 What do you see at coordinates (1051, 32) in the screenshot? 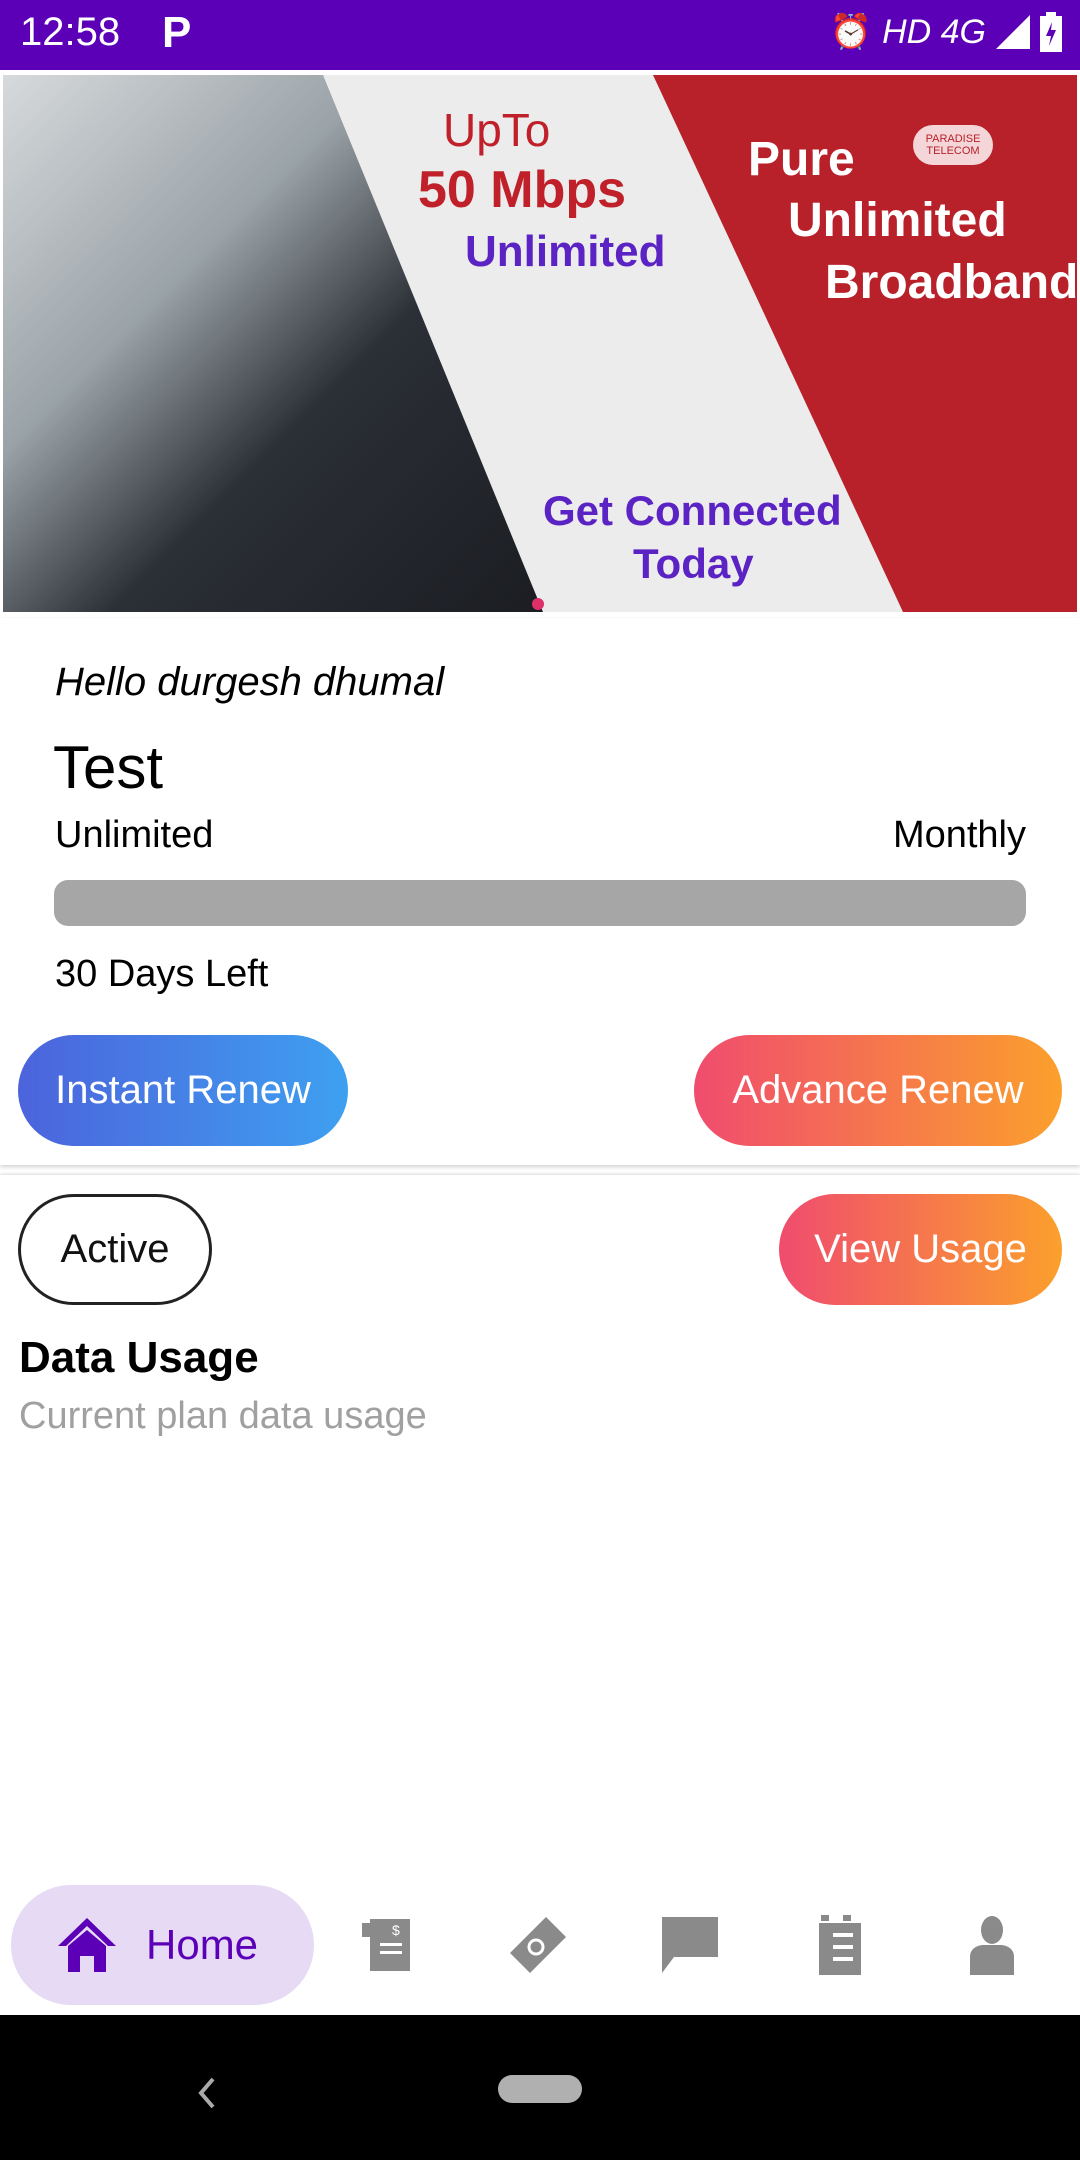
I see `battery-charging-icon` at bounding box center [1051, 32].